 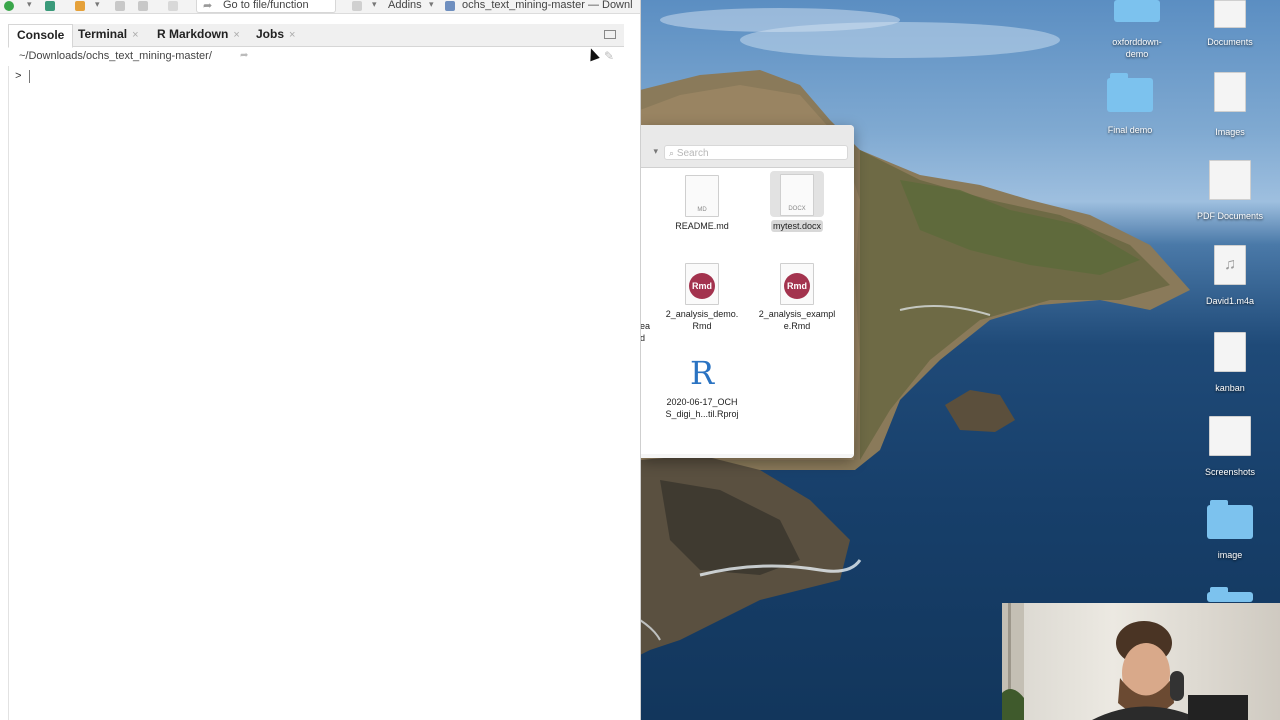 What do you see at coordinates (672, 153) in the screenshot?
I see `search-icon: ⌕` at bounding box center [672, 153].